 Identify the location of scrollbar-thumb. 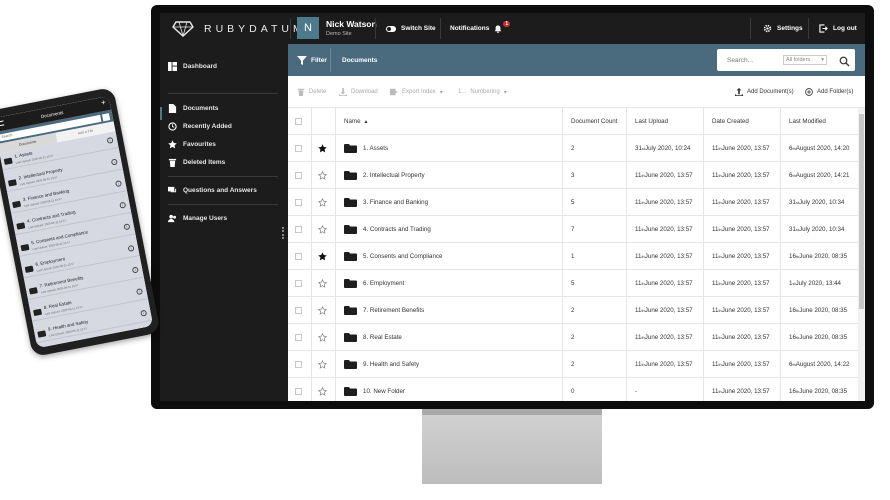
(861, 211).